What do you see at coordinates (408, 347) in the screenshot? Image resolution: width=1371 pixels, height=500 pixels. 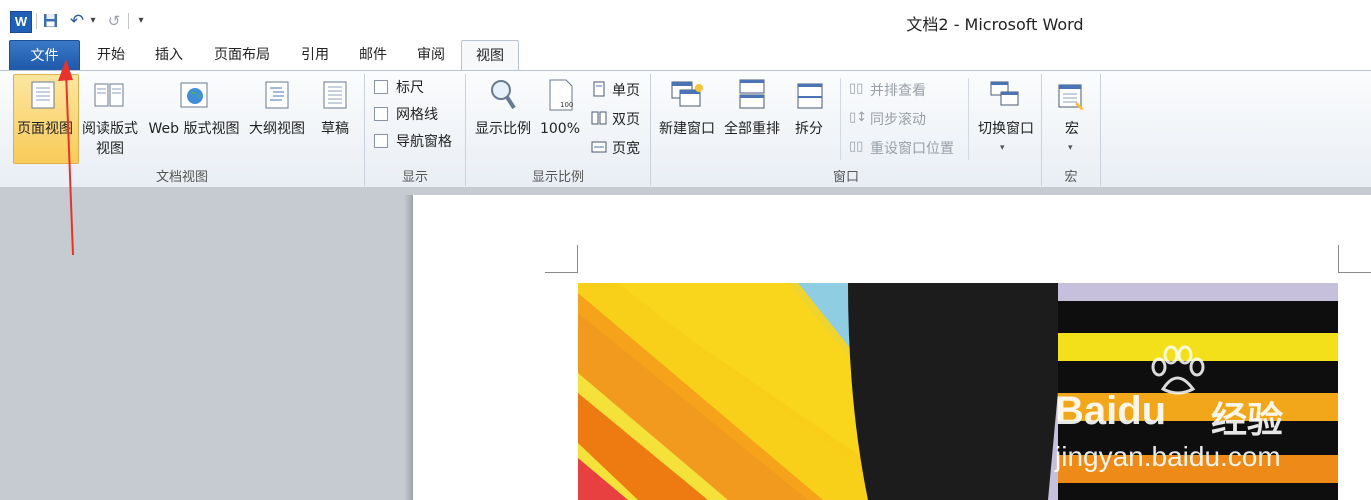 I see `page-shadow` at bounding box center [408, 347].